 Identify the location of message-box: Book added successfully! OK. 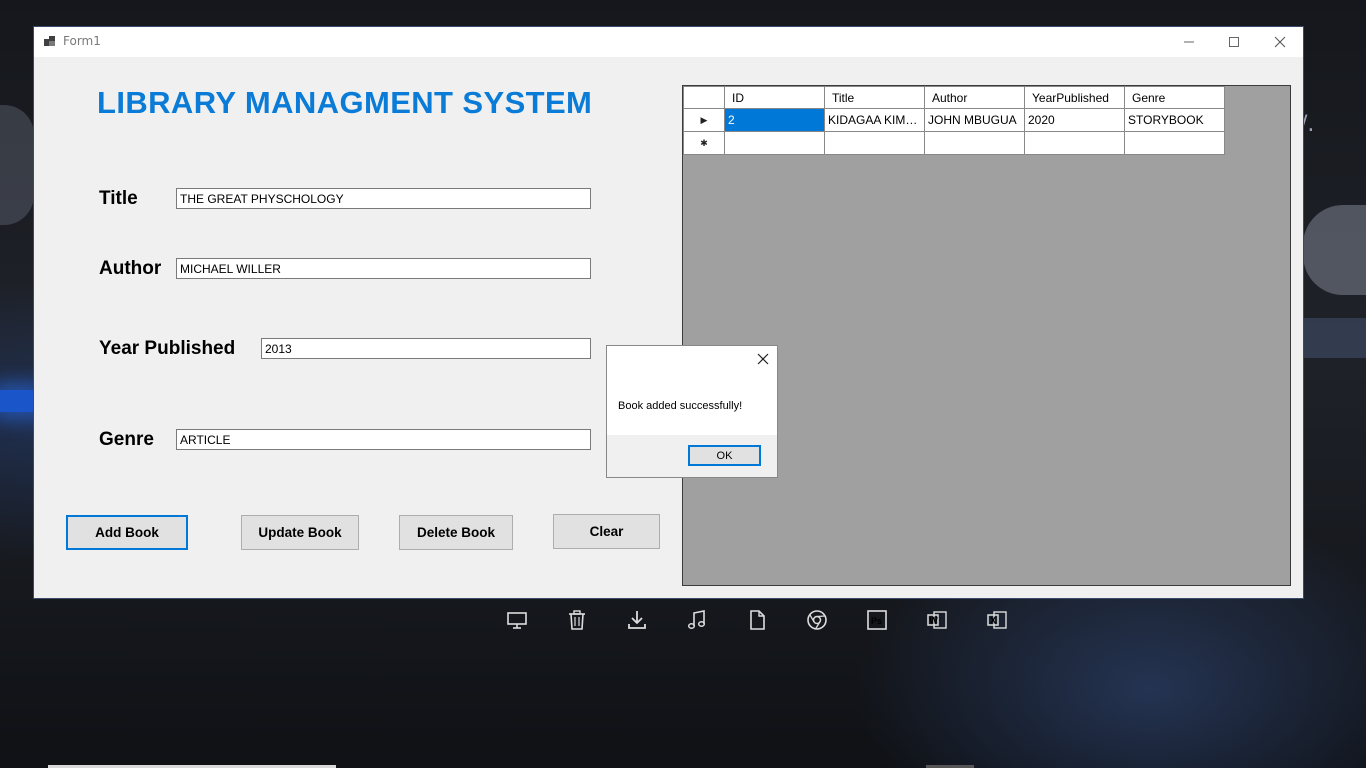
(692, 411).